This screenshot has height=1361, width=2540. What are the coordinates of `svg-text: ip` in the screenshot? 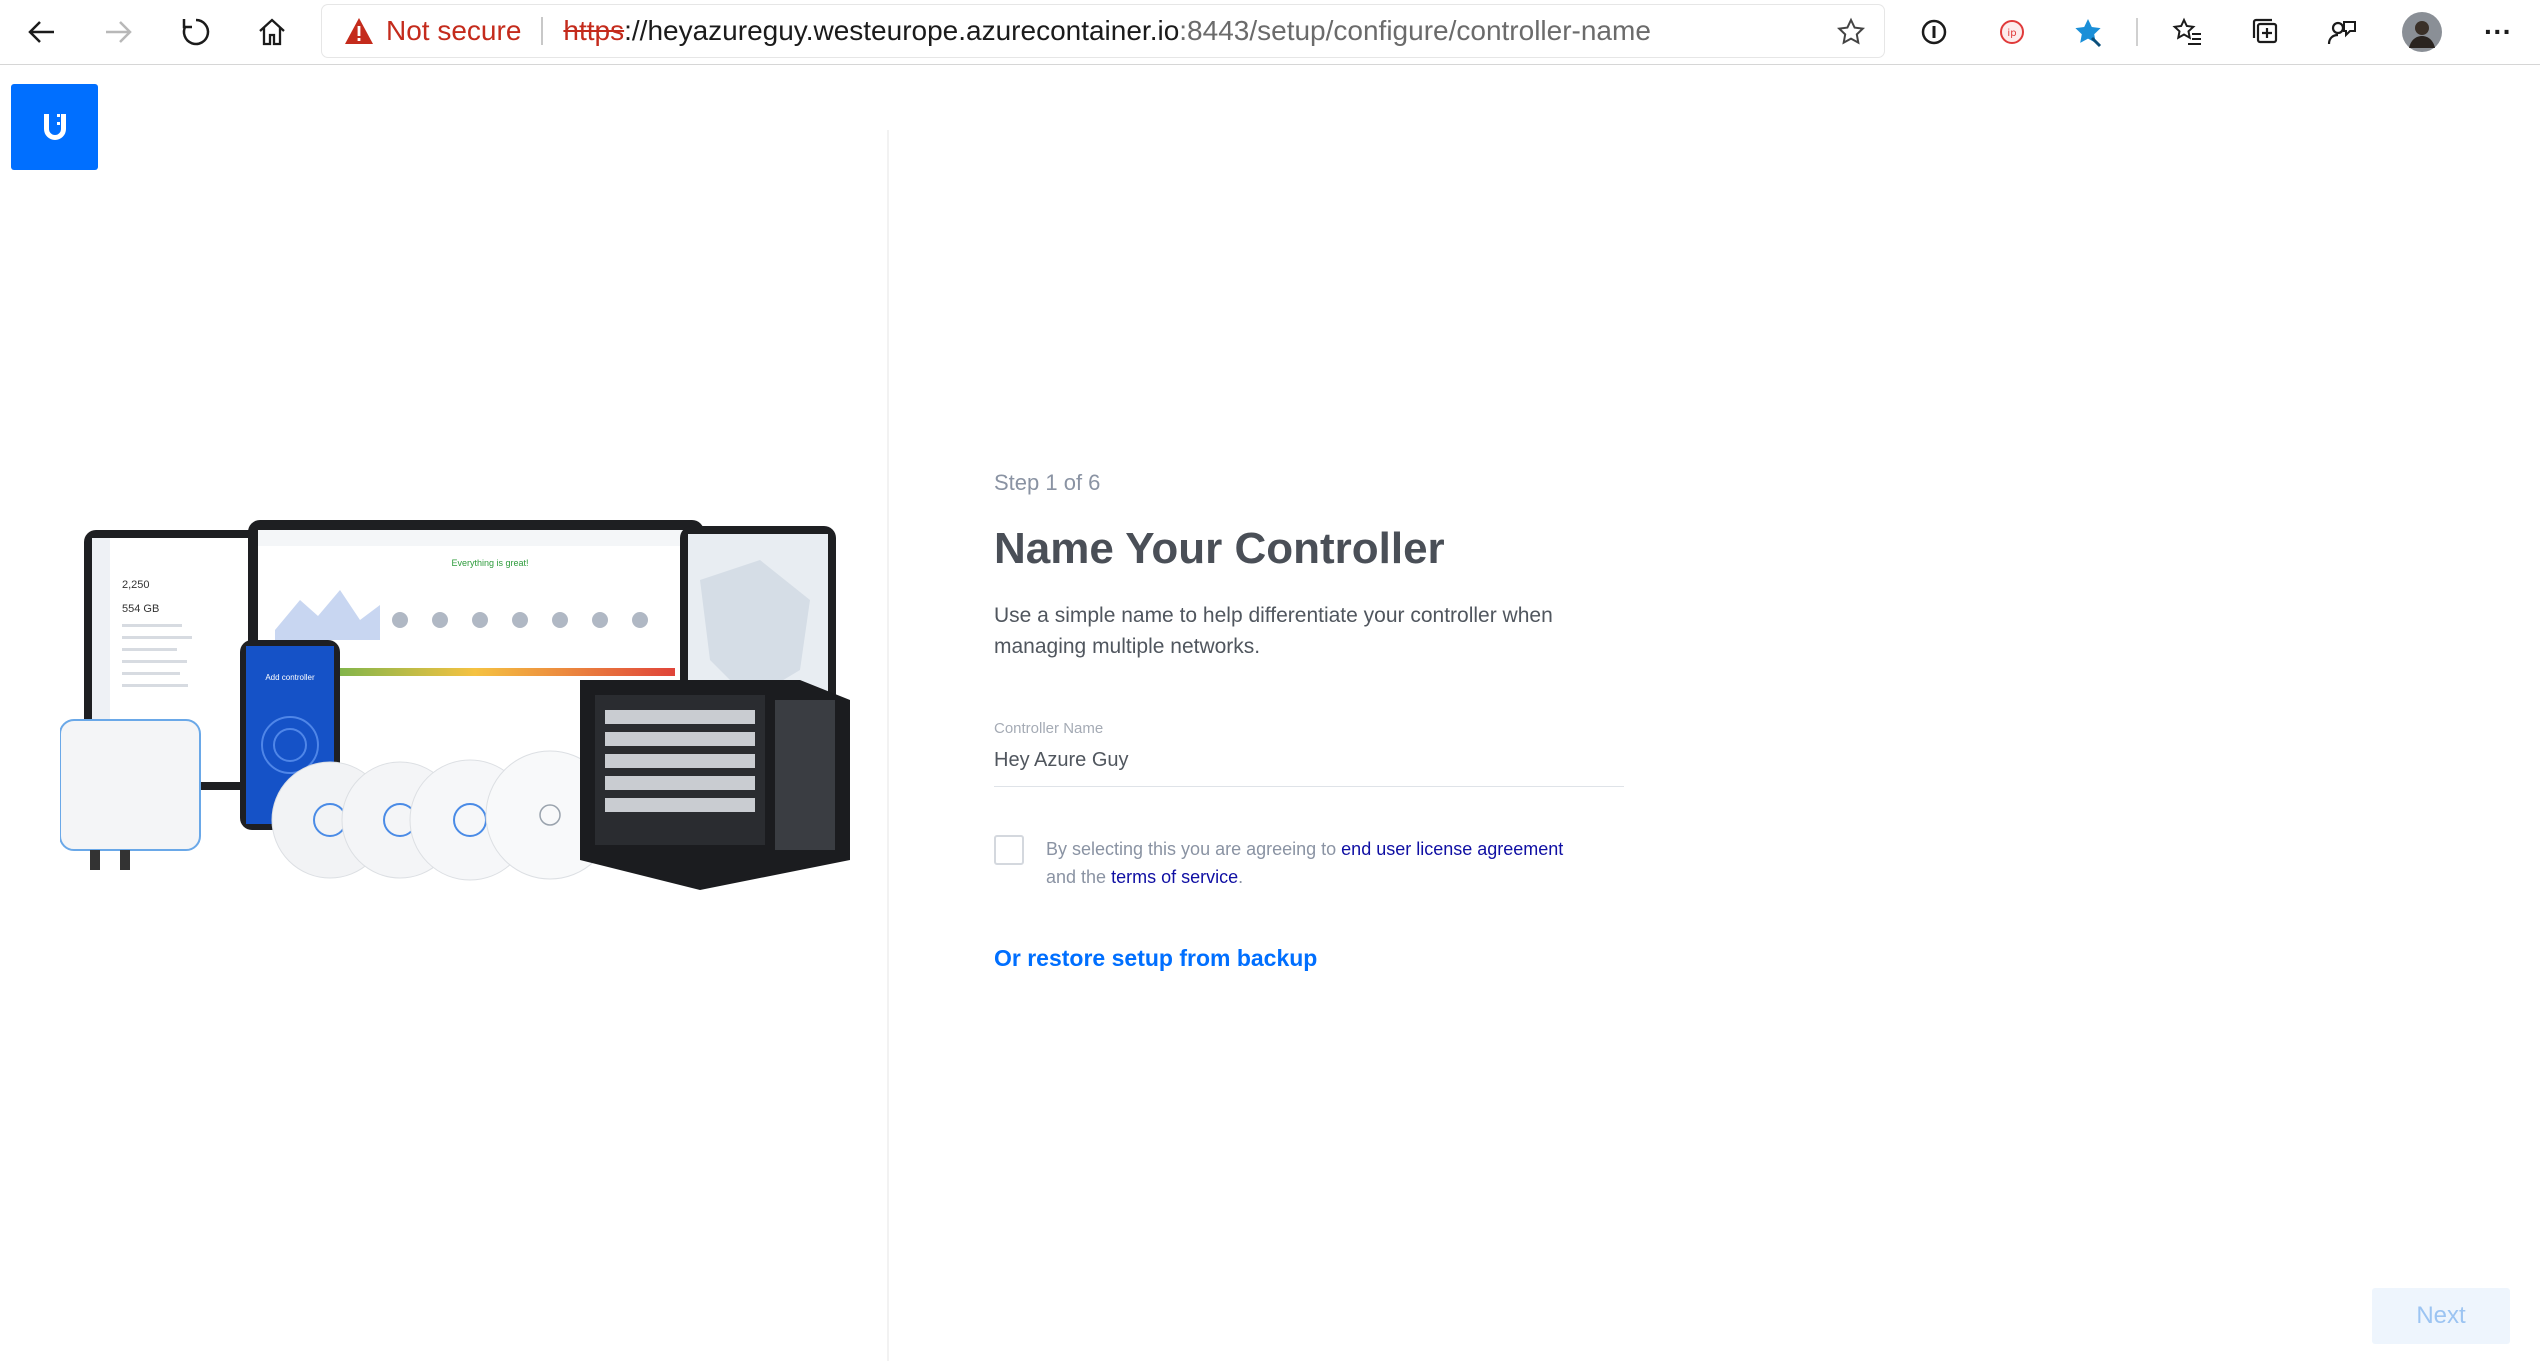 It's located at (2011, 33).